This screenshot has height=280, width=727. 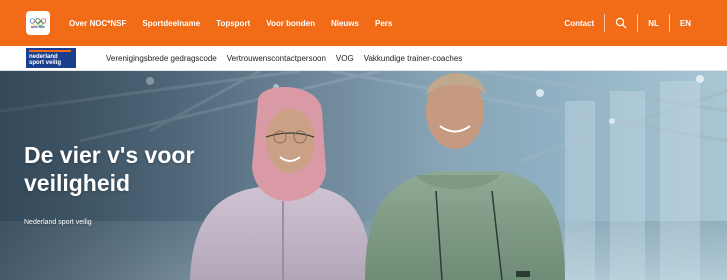 I want to click on language-nl-link: NL, so click(x=653, y=23).